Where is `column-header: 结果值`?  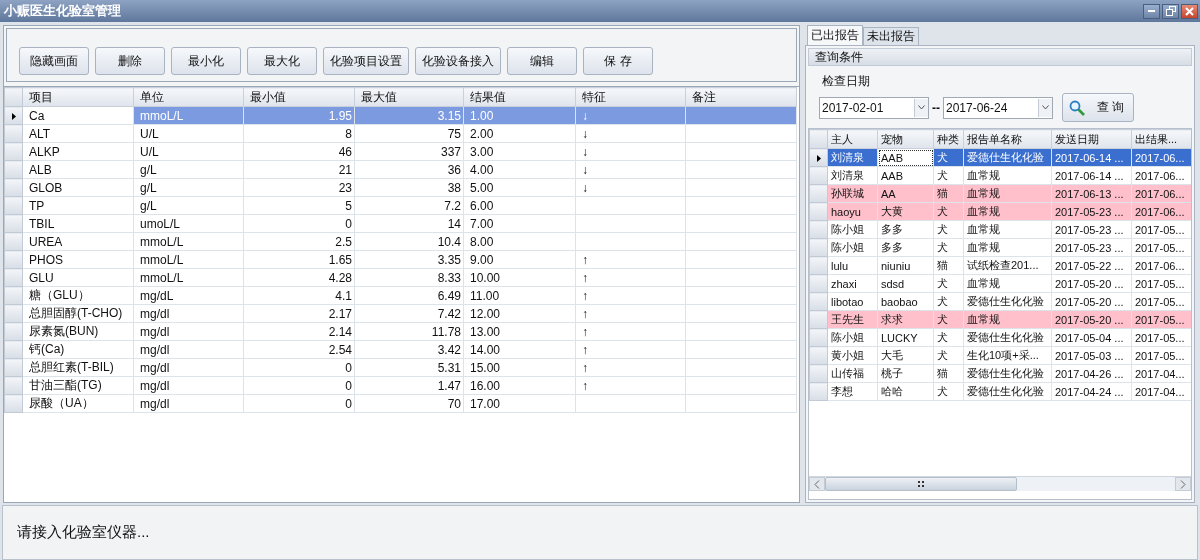
column-header: 结果值 is located at coordinates (519, 97).